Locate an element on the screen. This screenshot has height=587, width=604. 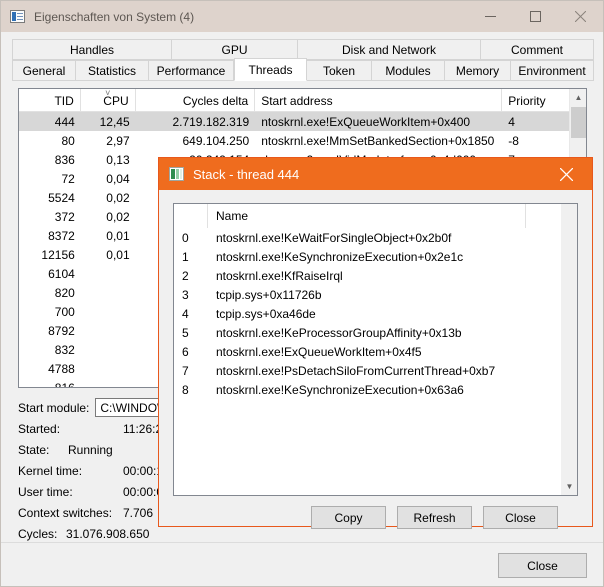
cell-tid: 8792 is located at coordinates (61, 330).